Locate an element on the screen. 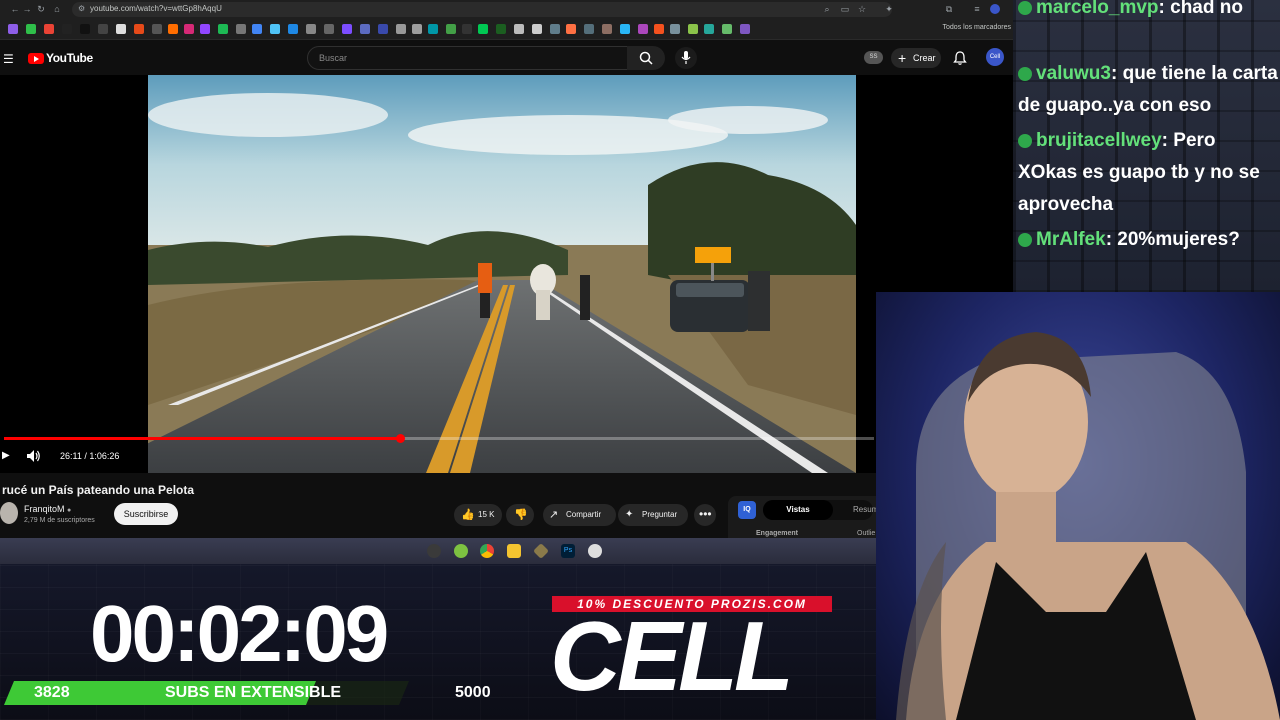 Image resolution: width=1280 pixels, height=720 pixels. voice-search-button is located at coordinates (686, 58).